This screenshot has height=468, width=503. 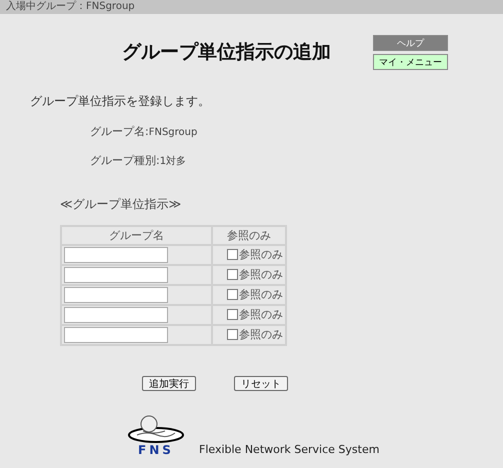 What do you see at coordinates (249, 235) in the screenshot?
I see `column-header: 参照のみ` at bounding box center [249, 235].